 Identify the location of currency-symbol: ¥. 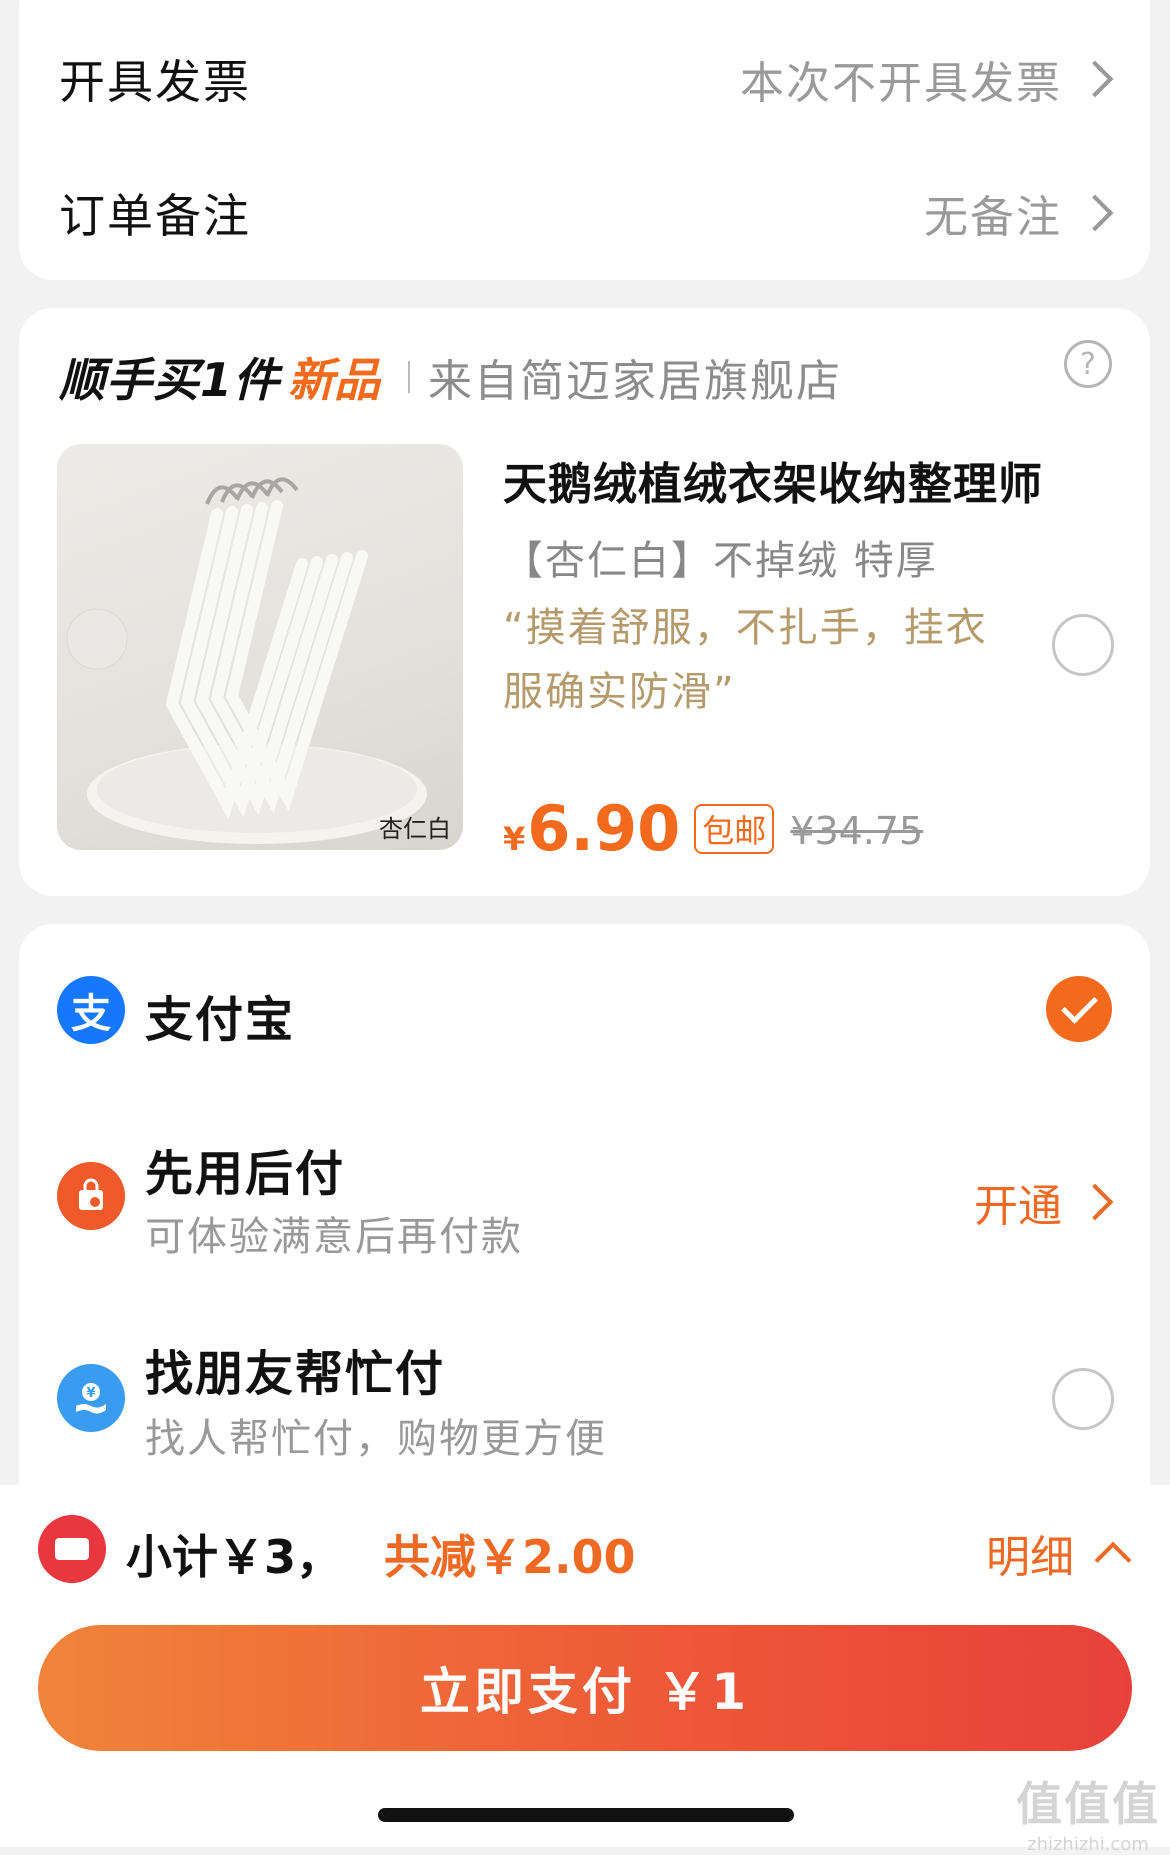
(514, 839).